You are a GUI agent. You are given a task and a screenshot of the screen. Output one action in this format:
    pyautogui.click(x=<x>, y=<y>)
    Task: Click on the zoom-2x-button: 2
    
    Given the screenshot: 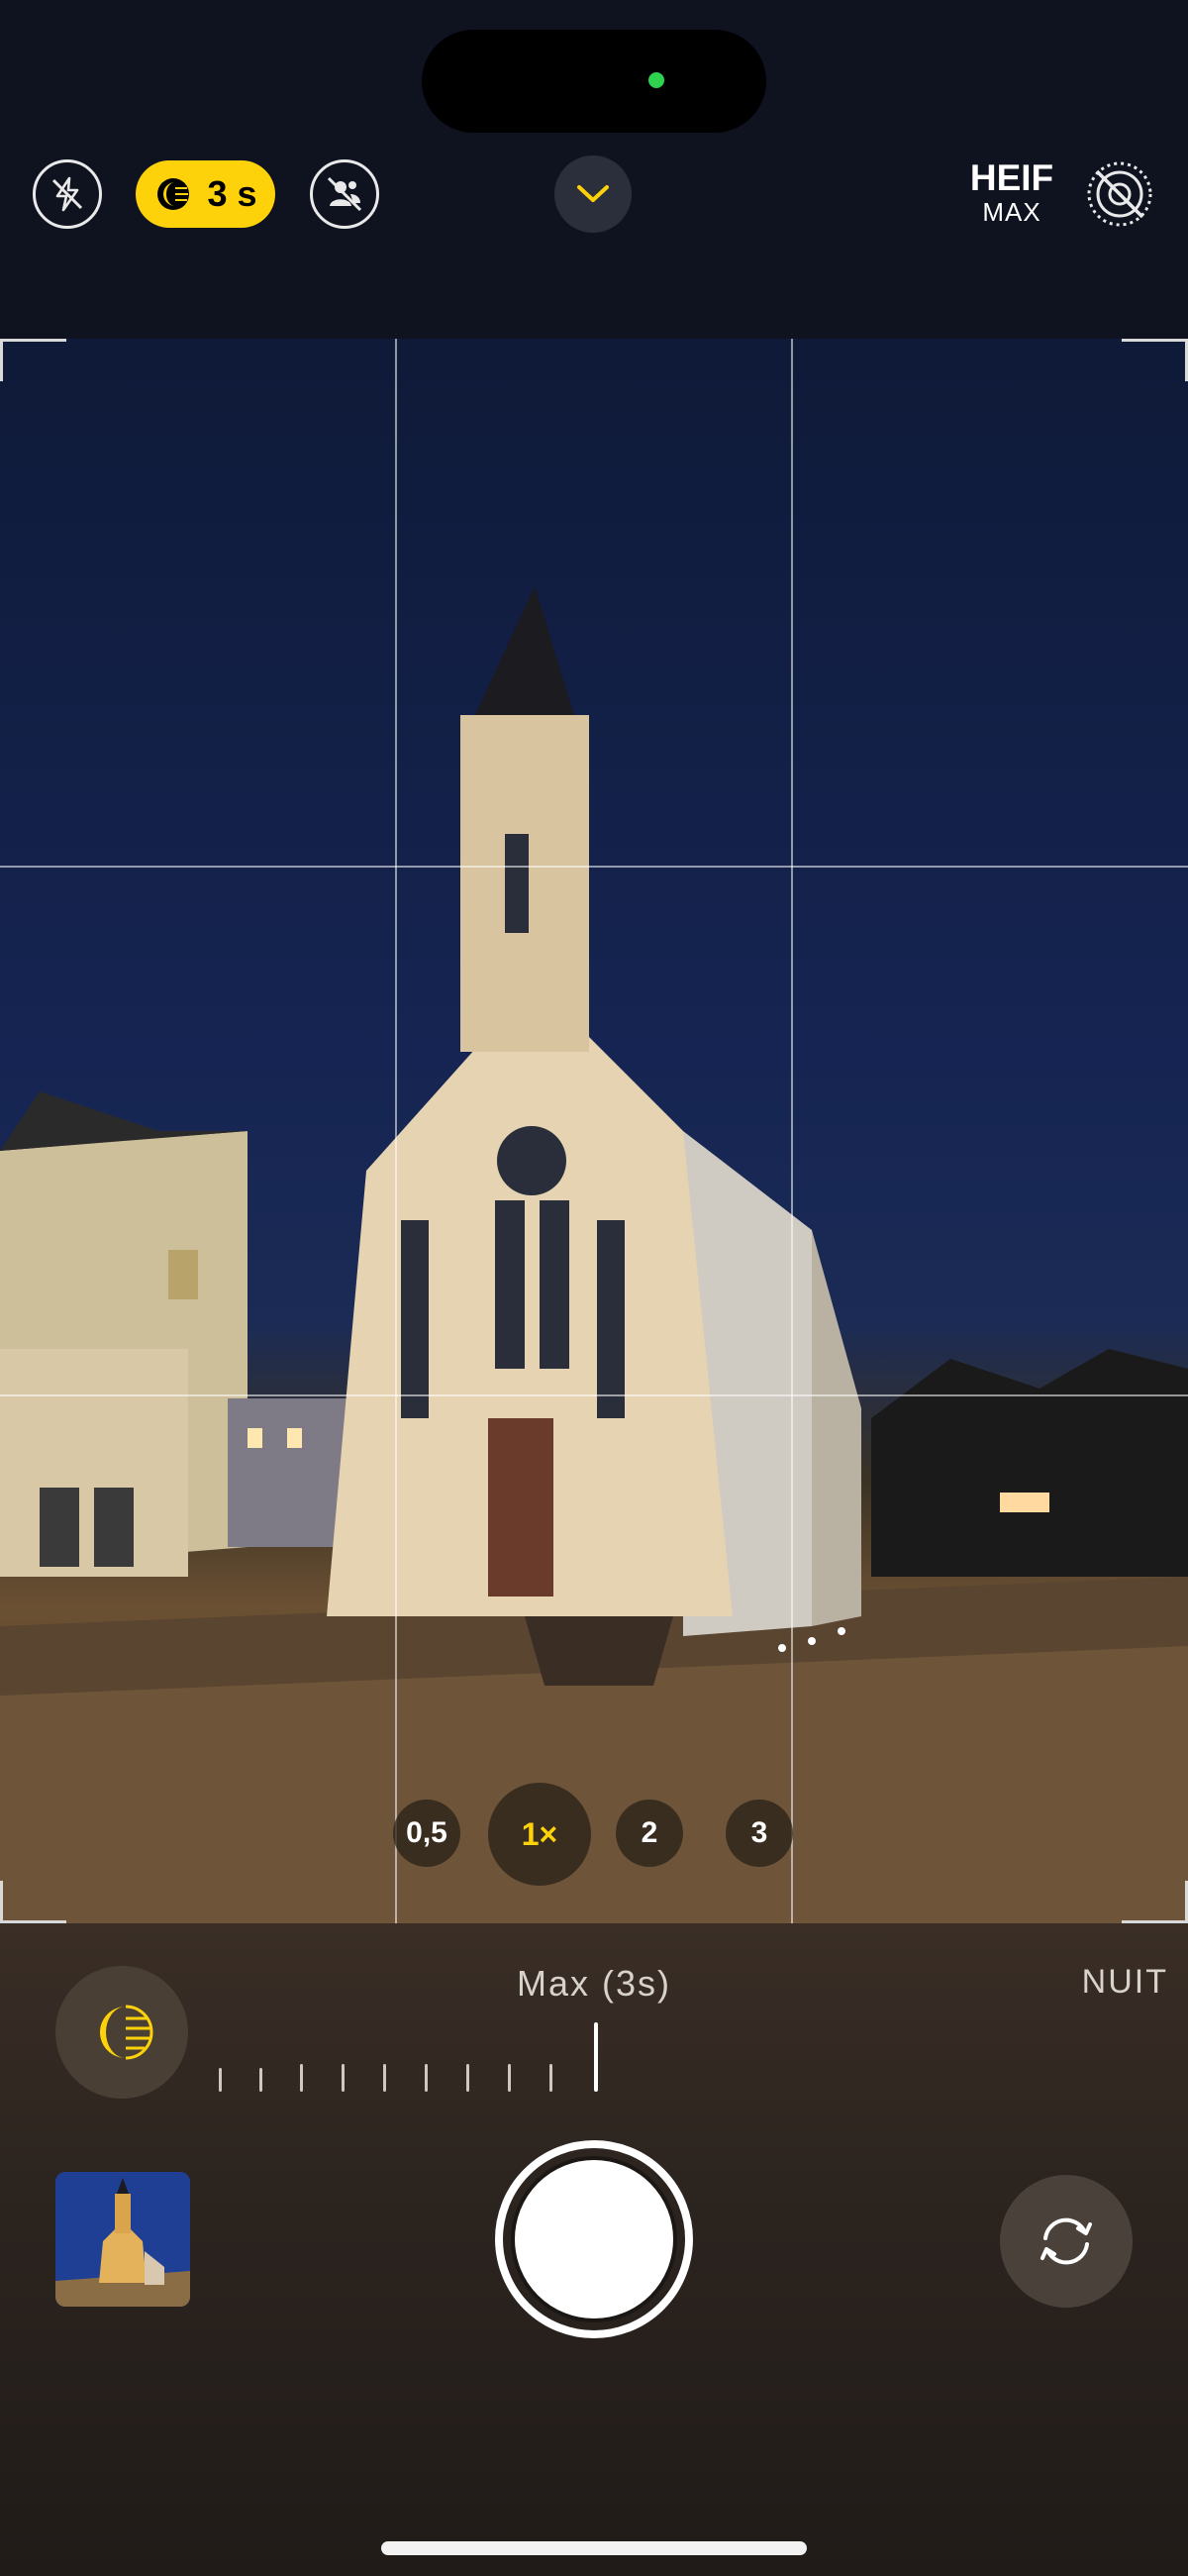 What is the action you would take?
    pyautogui.click(x=649, y=1833)
    